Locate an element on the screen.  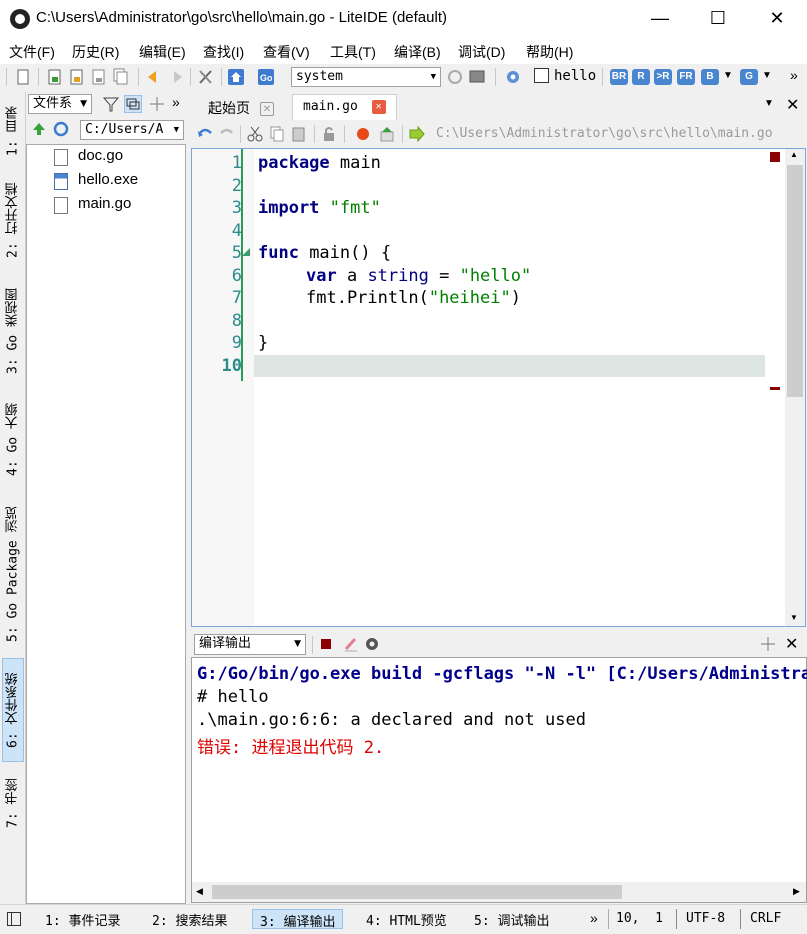
sync-editor-icon is located at coordinates (133, 104).